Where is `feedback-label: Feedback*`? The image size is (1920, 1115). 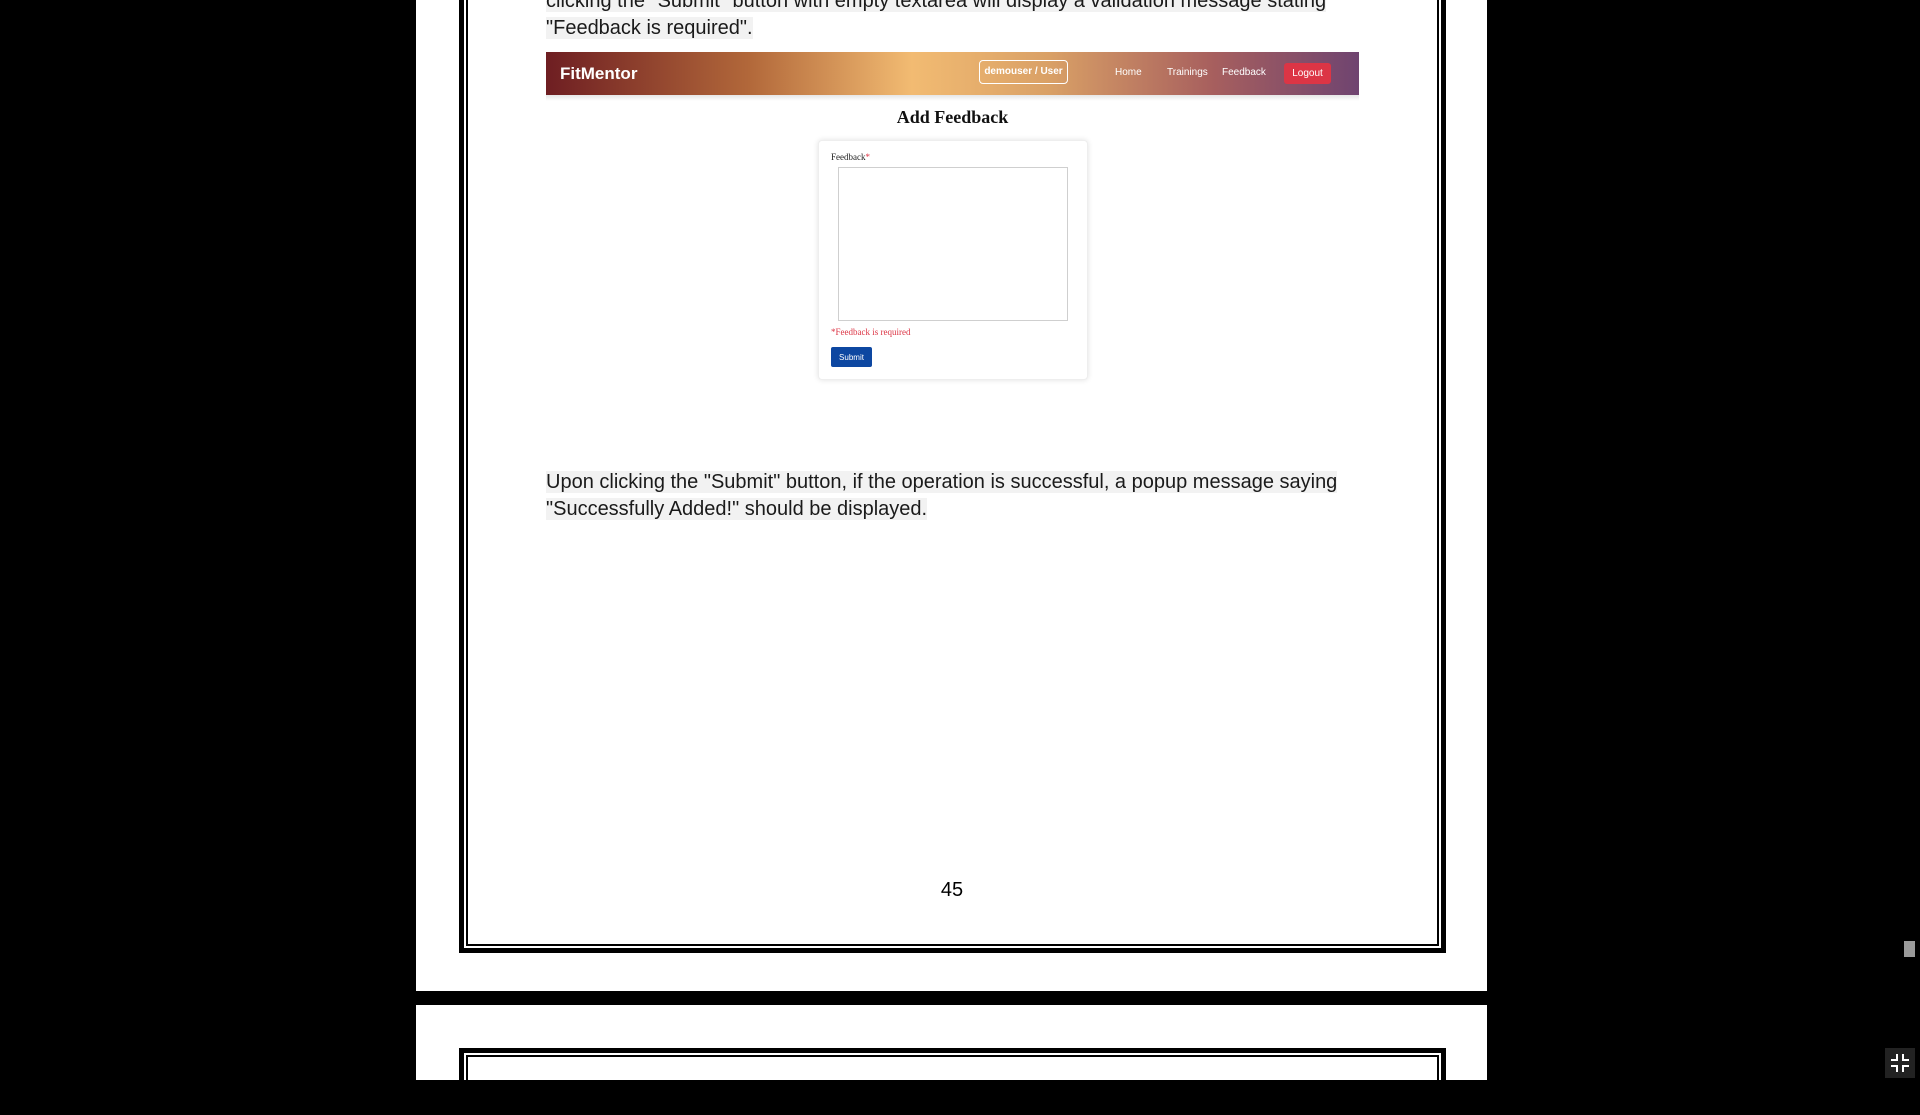
feedback-label: Feedback* is located at coordinates (850, 157).